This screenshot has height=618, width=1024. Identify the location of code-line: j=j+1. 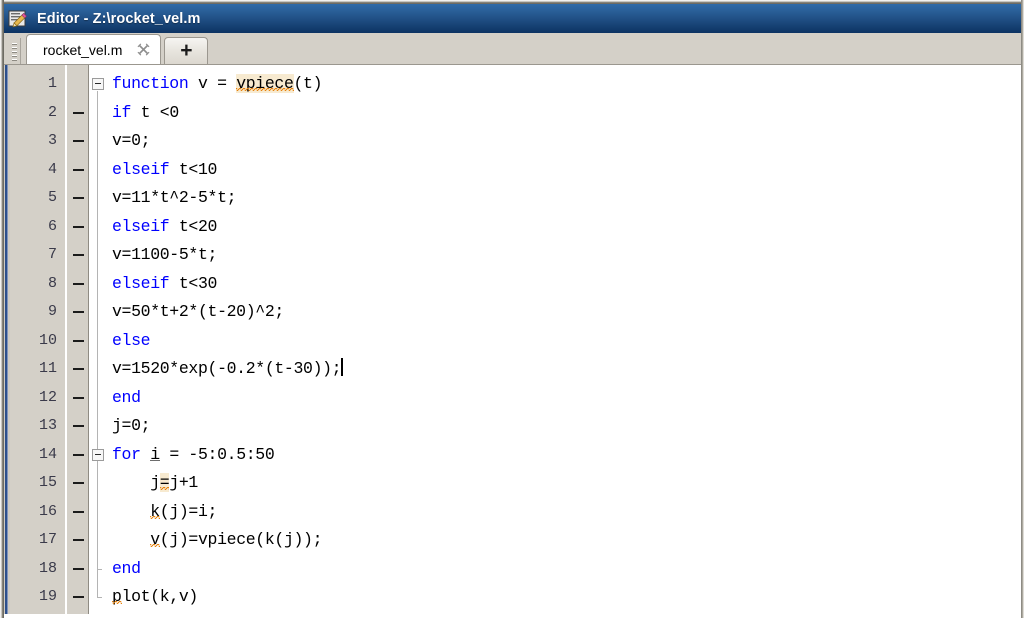
(555, 483).